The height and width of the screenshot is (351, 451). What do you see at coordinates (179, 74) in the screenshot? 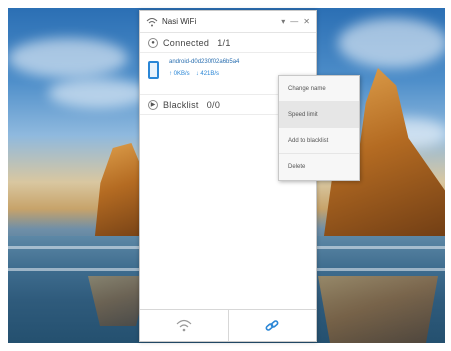
I see `upload-speed: ↑ 0KB/s` at bounding box center [179, 74].